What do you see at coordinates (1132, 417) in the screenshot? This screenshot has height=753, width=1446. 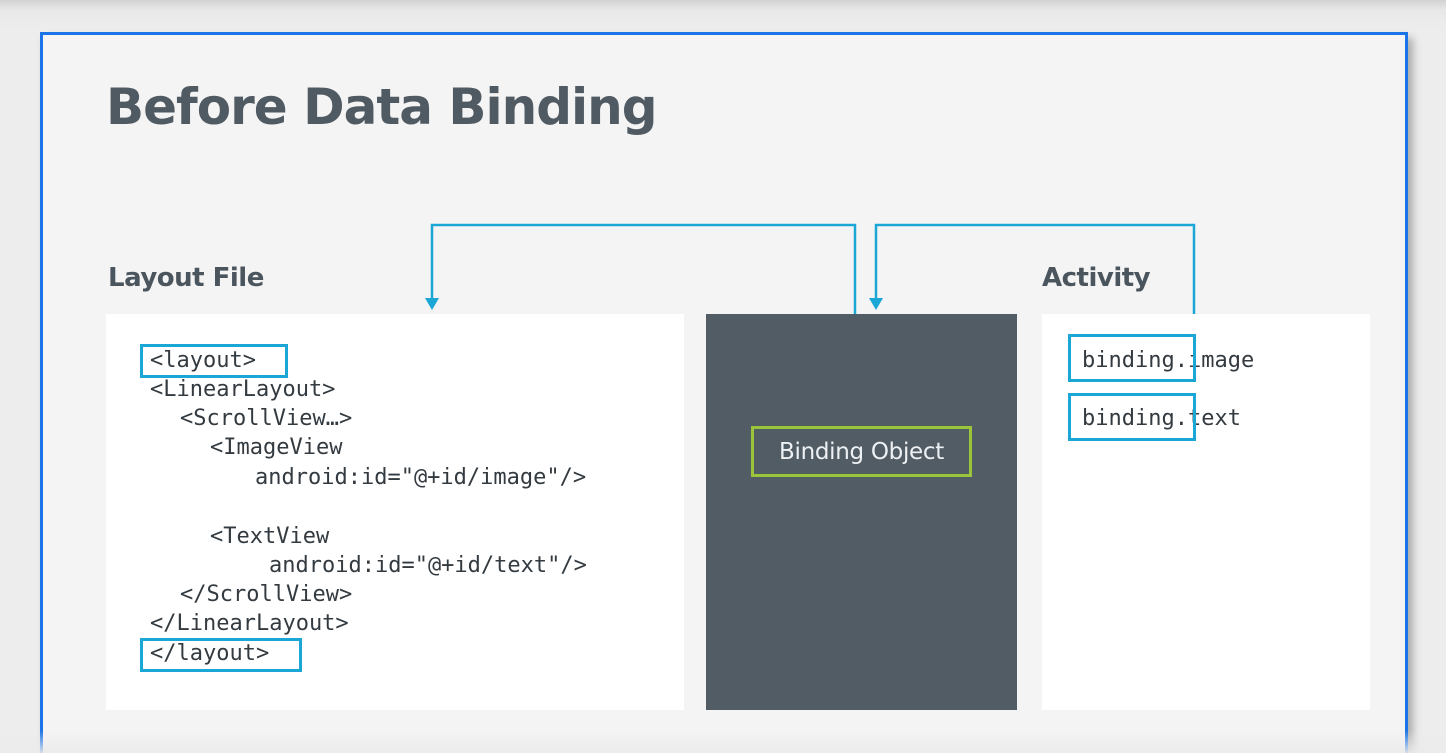 I see `binding-text-highlight` at bounding box center [1132, 417].